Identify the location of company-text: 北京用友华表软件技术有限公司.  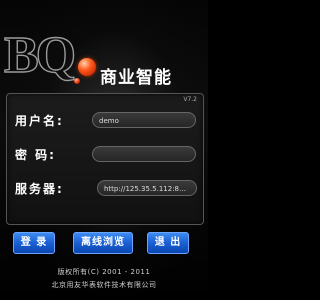
(104, 285).